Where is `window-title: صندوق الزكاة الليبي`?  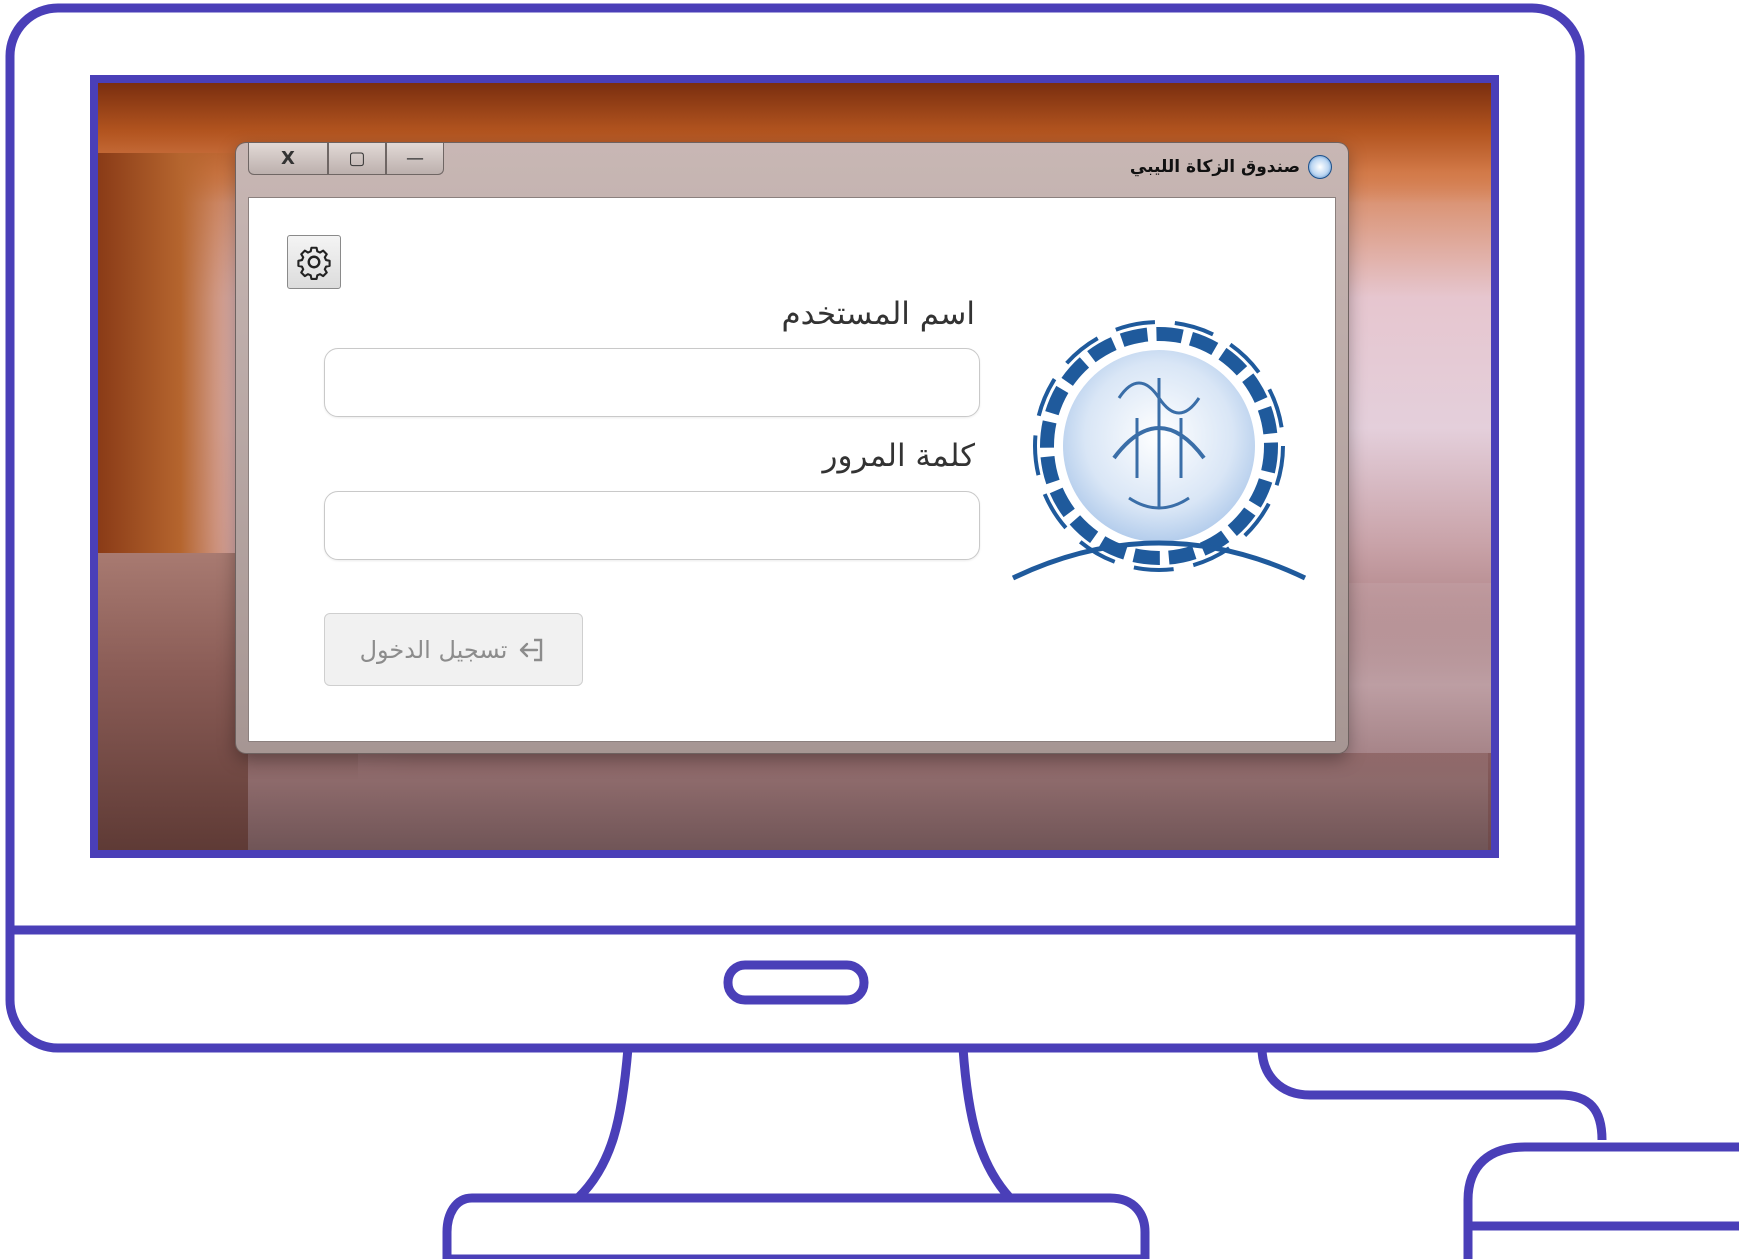 window-title: صندوق الزكاة الليبي is located at coordinates (1214, 167).